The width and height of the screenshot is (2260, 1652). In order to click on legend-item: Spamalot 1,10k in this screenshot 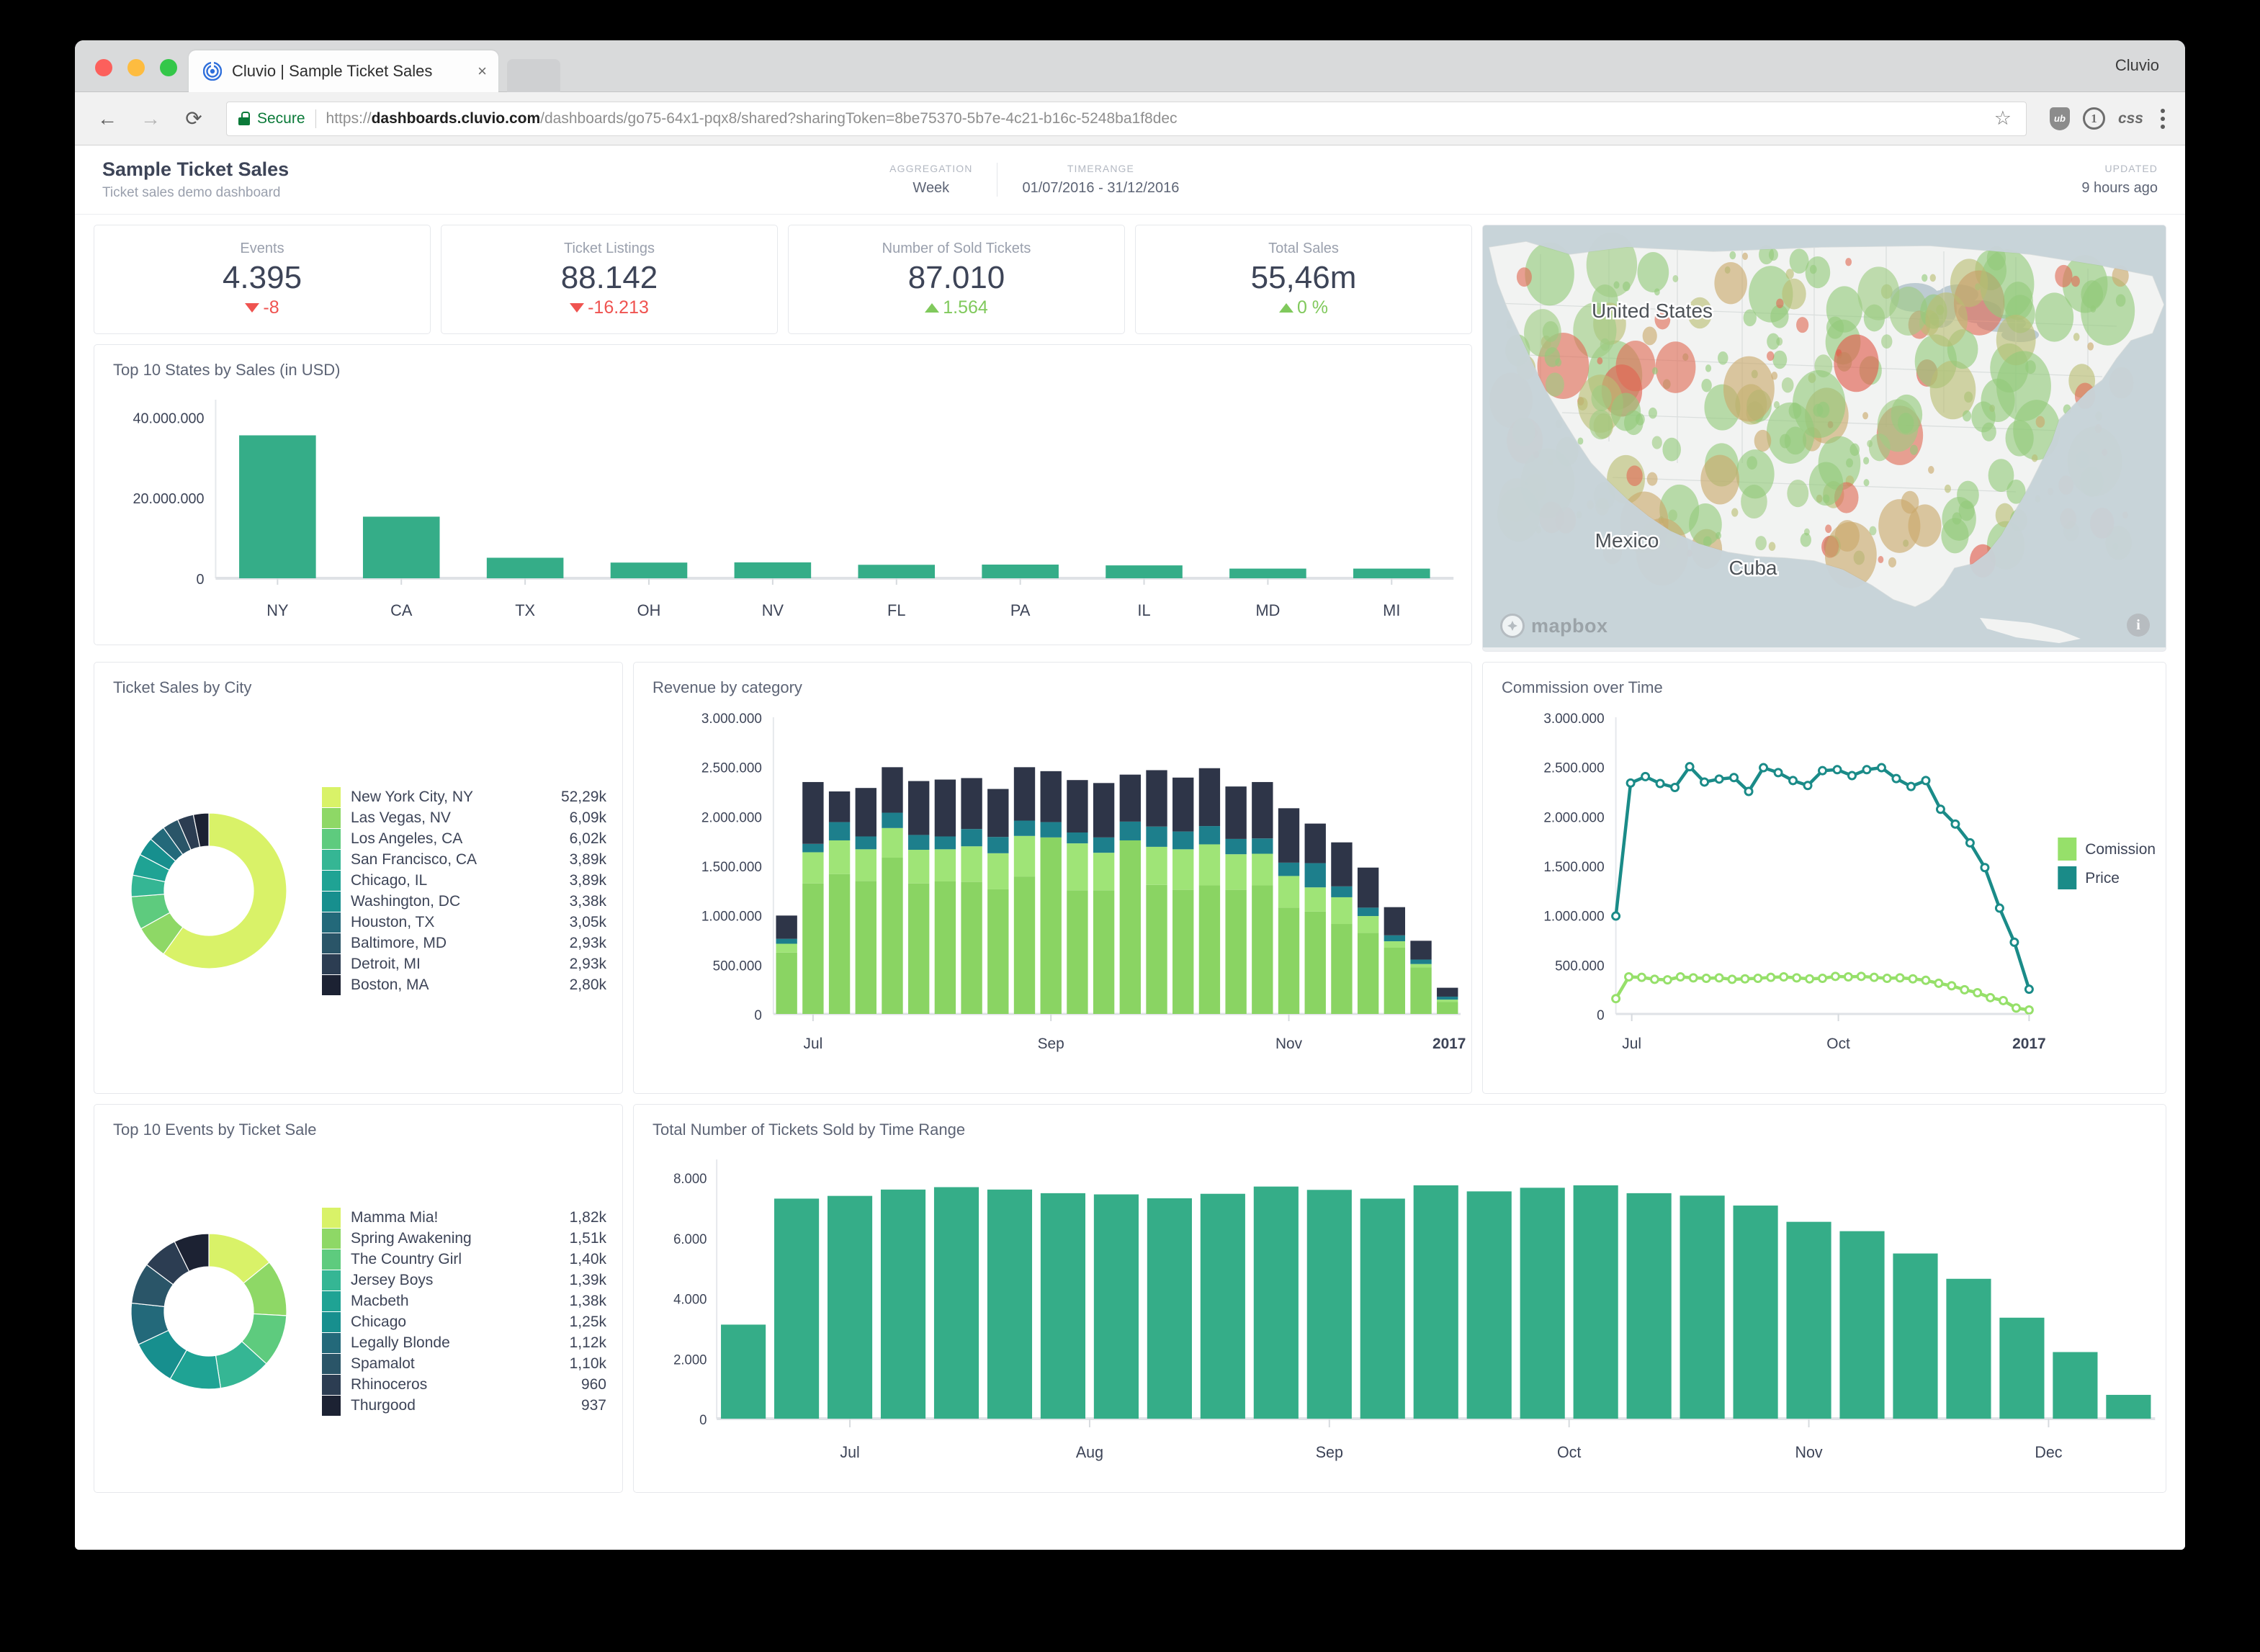, I will do `click(464, 1363)`.